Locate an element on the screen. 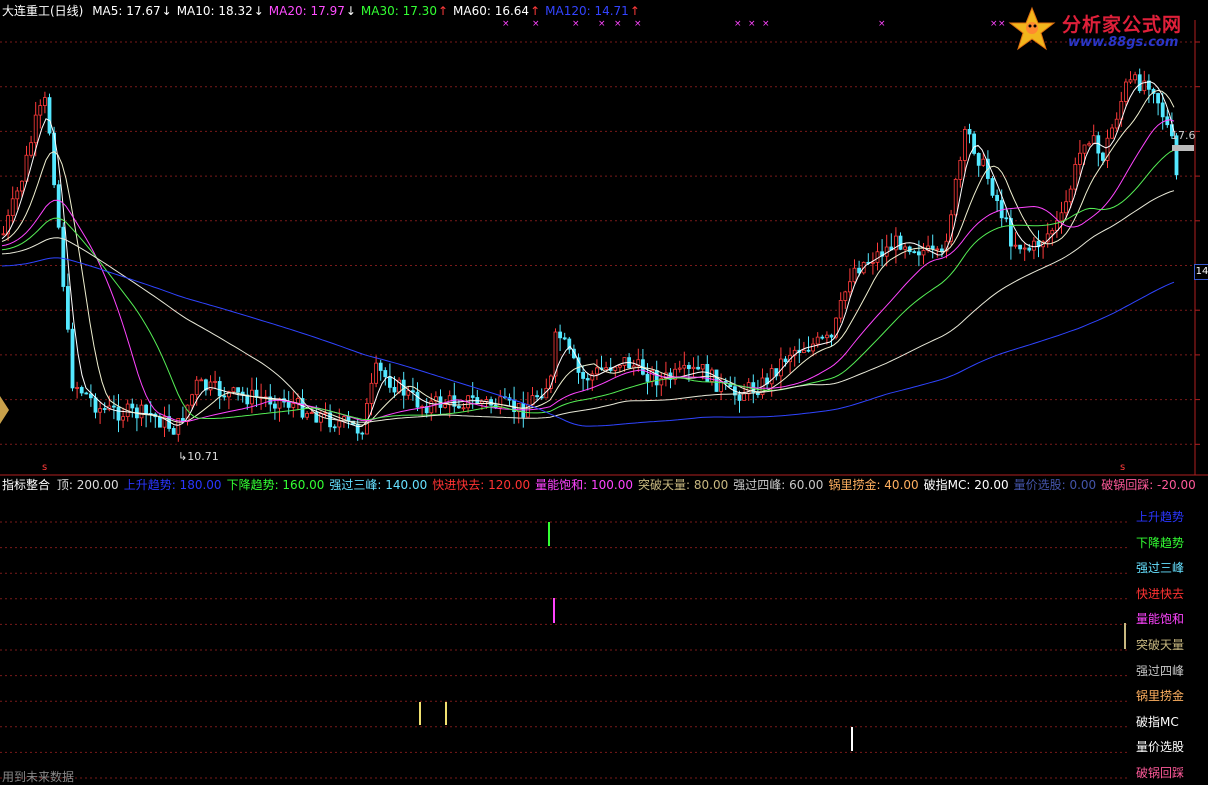 Image resolution: width=1208 pixels, height=785 pixels. scroll-handle is located at coordinates (4, 410).